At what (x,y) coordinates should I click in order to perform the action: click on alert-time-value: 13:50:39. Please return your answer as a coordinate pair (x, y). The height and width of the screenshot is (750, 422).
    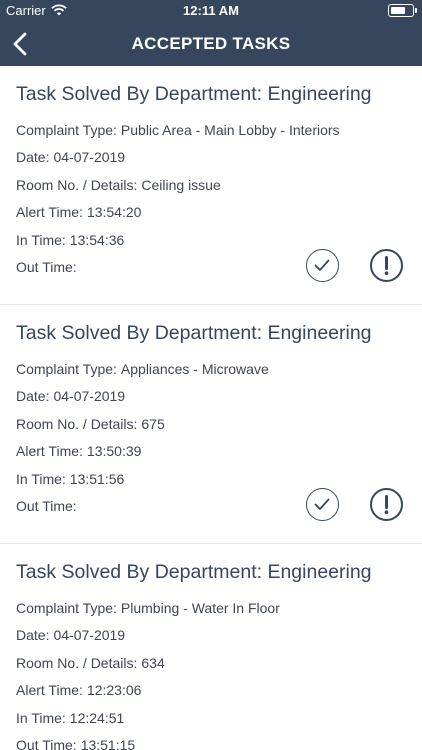
    Looking at the image, I should click on (114, 451).